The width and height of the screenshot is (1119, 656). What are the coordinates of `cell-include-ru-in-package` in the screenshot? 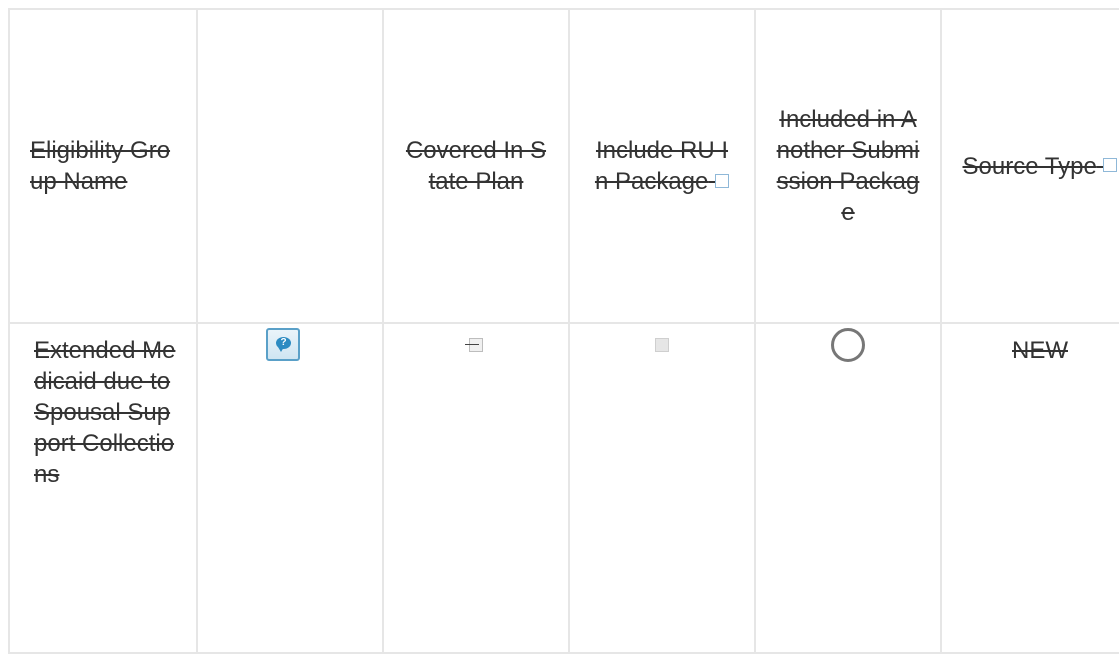 It's located at (662, 488).